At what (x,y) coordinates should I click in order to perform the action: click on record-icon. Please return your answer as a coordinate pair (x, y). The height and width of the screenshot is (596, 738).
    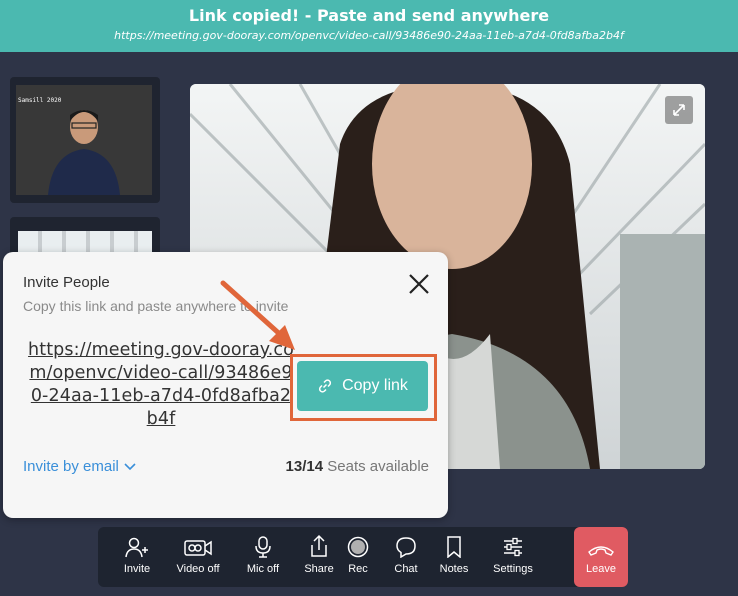
    Looking at the image, I should click on (358, 547).